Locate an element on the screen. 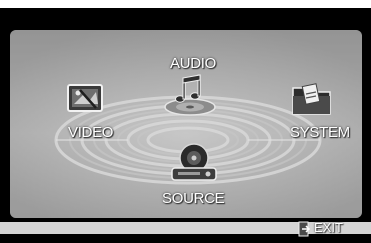 This screenshot has height=243, width=371. audio-label: AUDIO is located at coordinates (193, 63).